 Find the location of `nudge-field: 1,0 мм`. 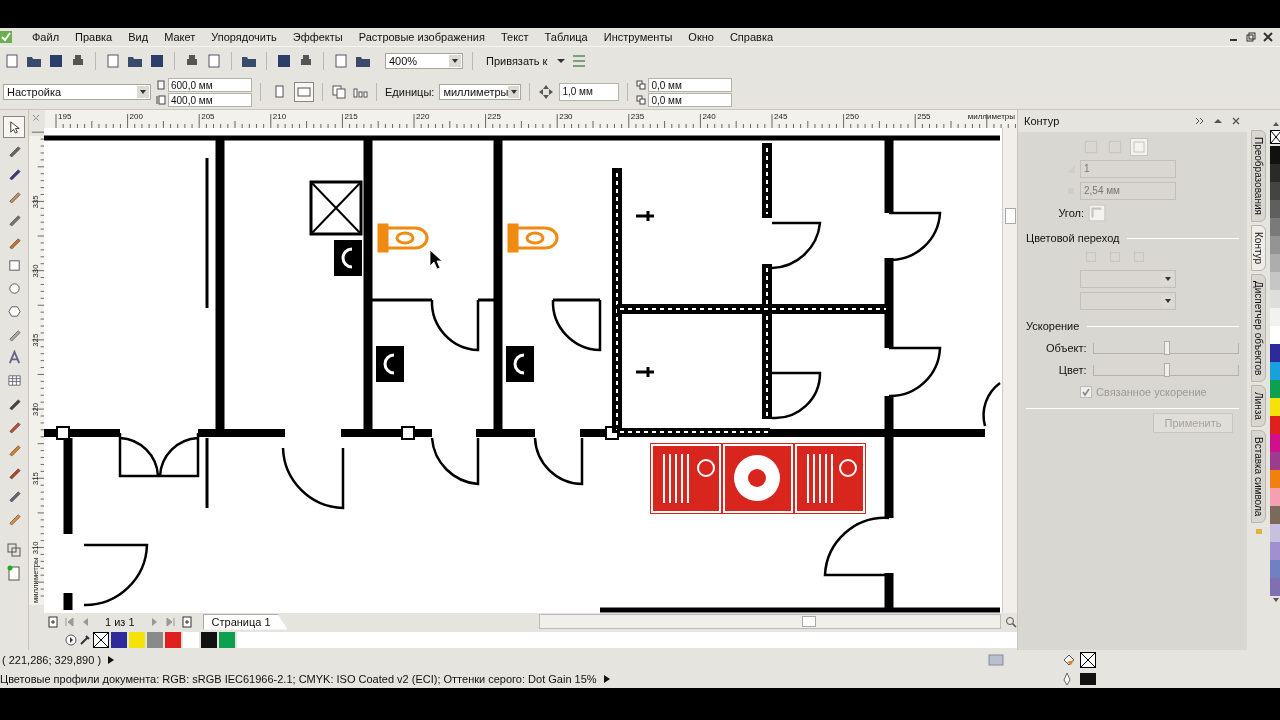

nudge-field: 1,0 мм is located at coordinates (589, 92).